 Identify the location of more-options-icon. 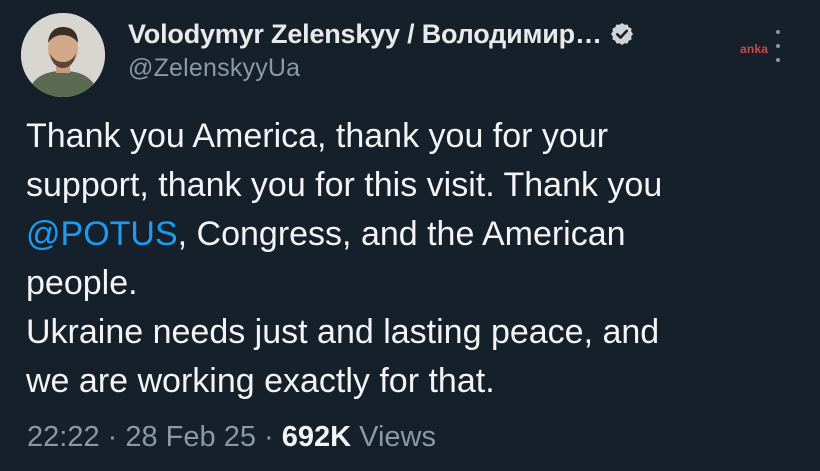
(778, 46).